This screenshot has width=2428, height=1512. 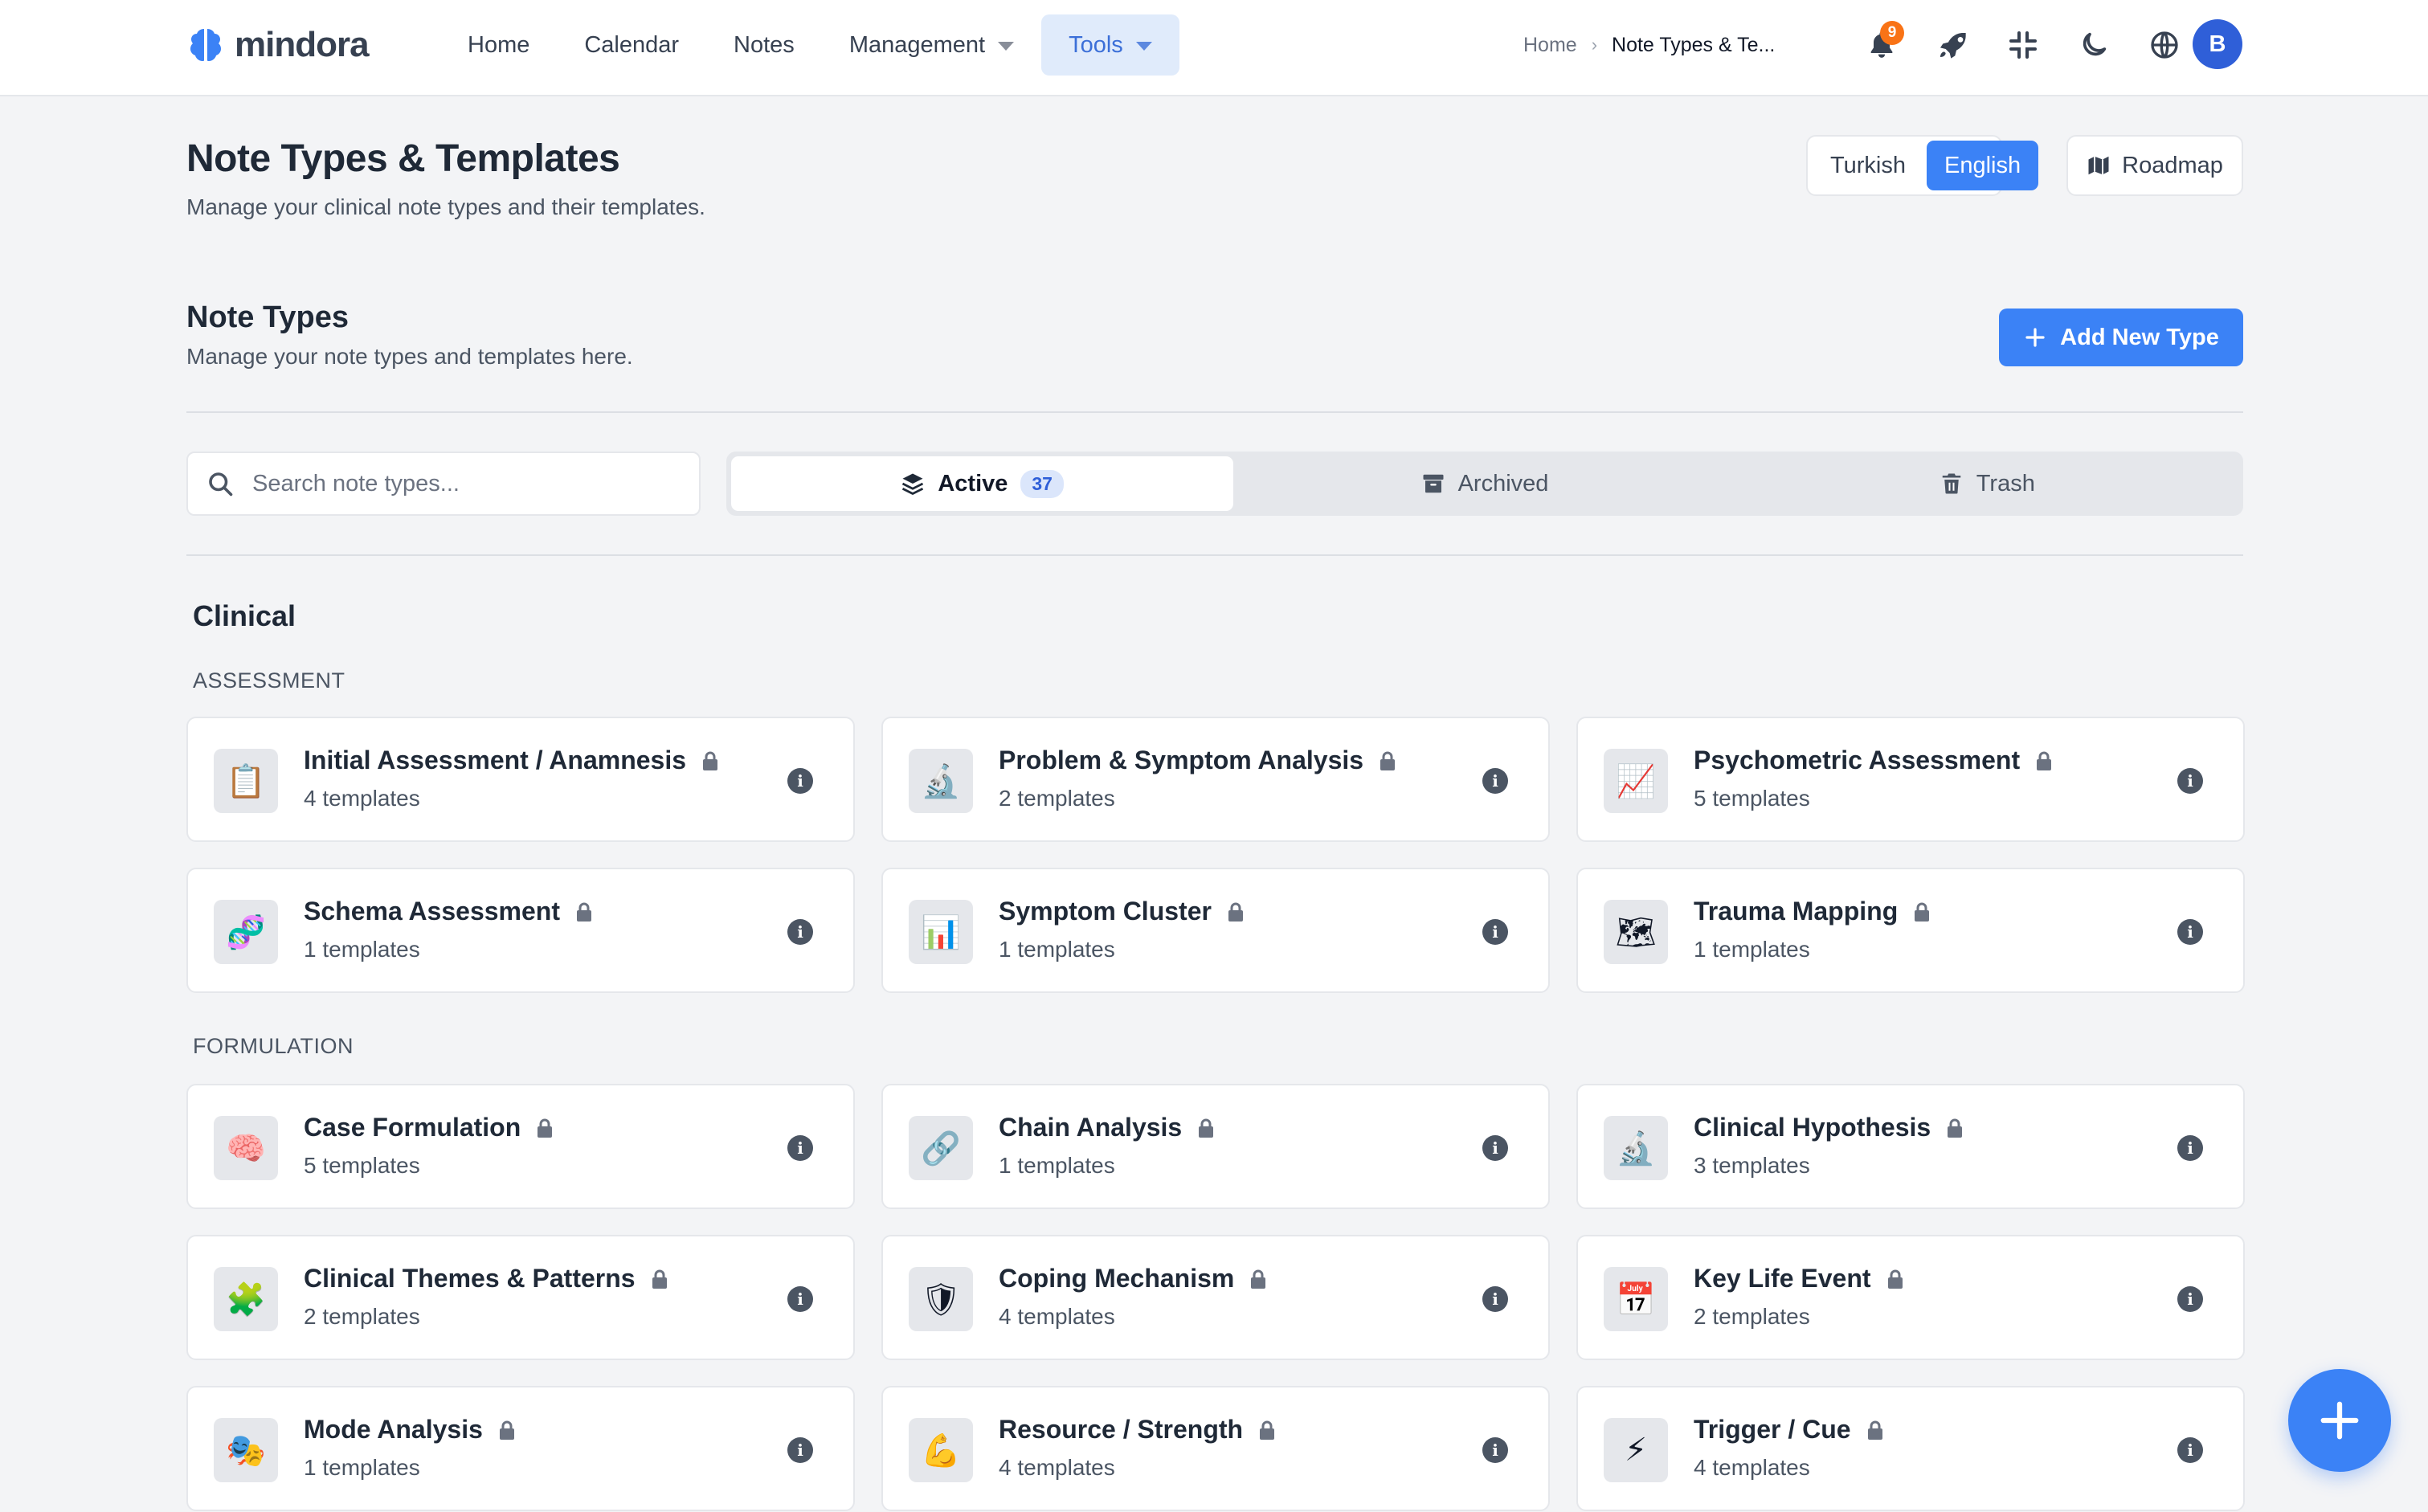 What do you see at coordinates (1636, 1299) in the screenshot?
I see `note-type-emoji-icon: 📅` at bounding box center [1636, 1299].